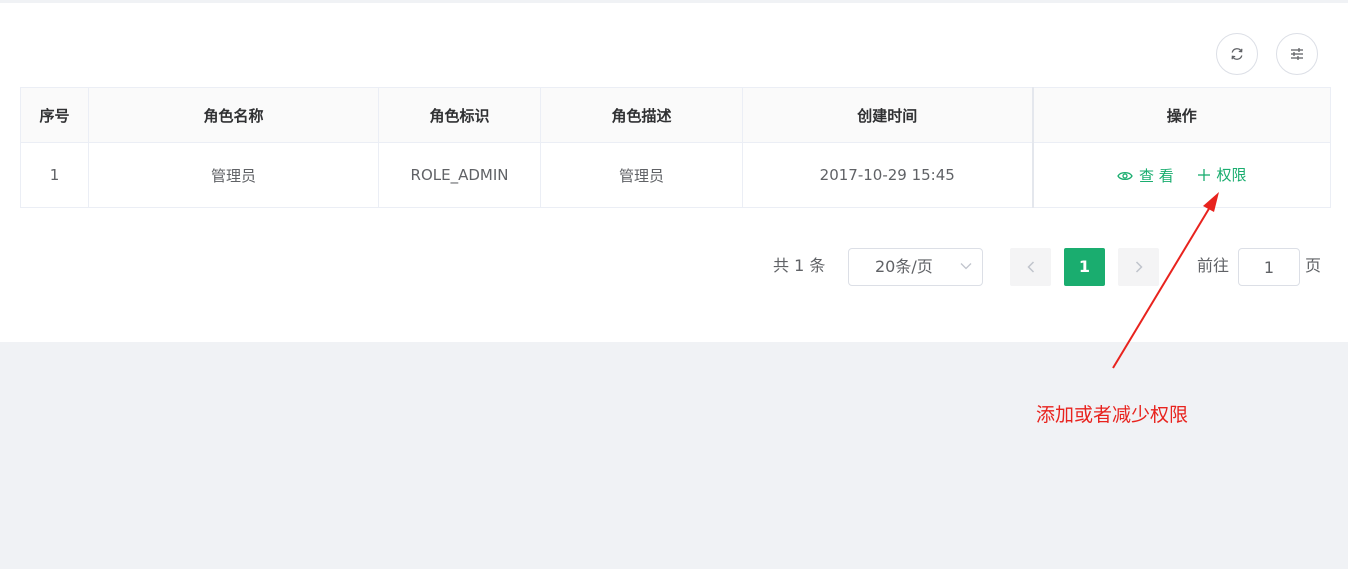 This screenshot has width=1348, height=569. What do you see at coordinates (799, 265) in the screenshot?
I see `total-count: 共 1 条` at bounding box center [799, 265].